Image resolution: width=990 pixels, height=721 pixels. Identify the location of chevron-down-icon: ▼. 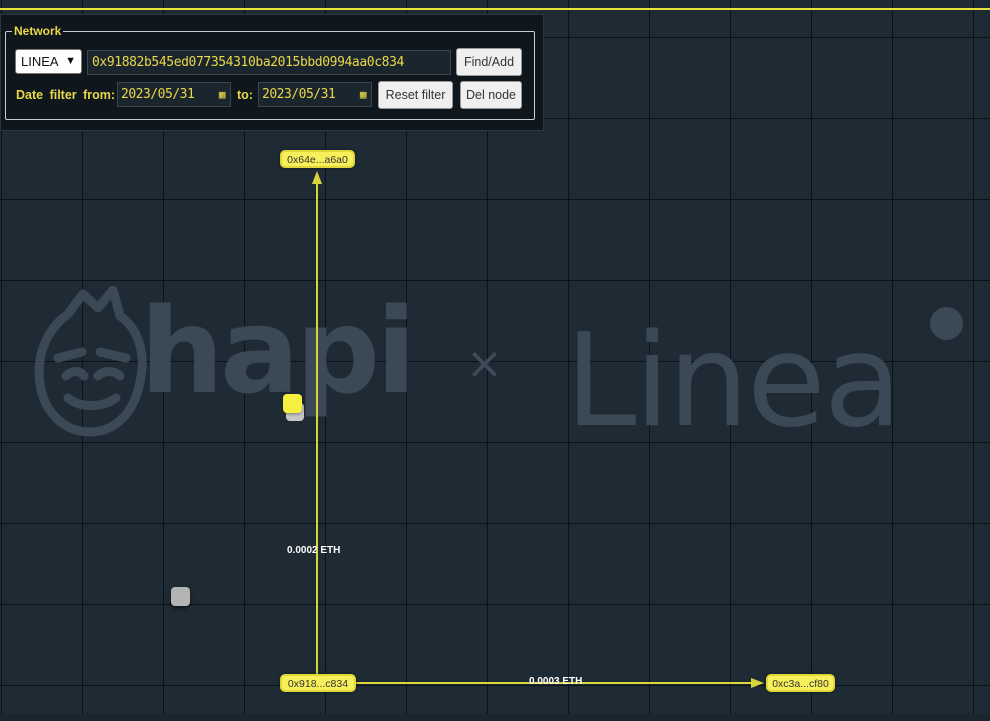
(70, 61).